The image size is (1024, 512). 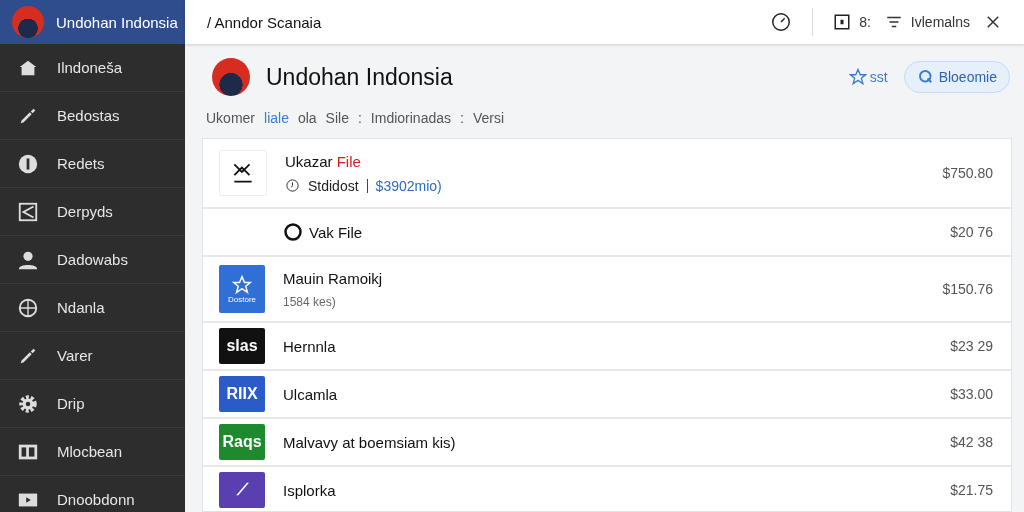 I want to click on item-price: $21.75, so click(x=971, y=490).